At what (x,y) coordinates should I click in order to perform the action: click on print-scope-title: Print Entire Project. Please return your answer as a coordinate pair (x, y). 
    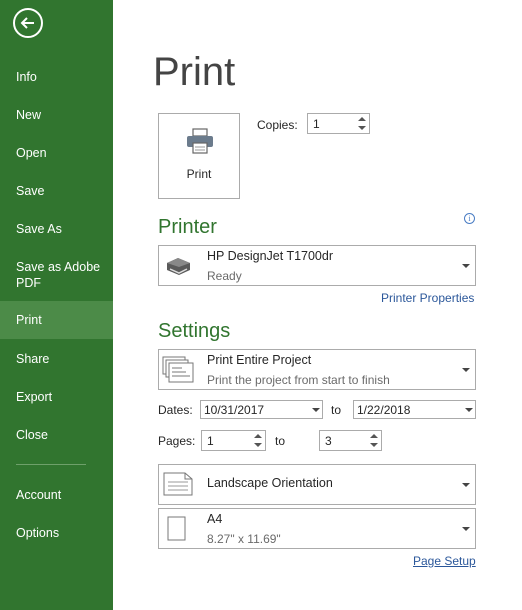
    Looking at the image, I should click on (259, 360).